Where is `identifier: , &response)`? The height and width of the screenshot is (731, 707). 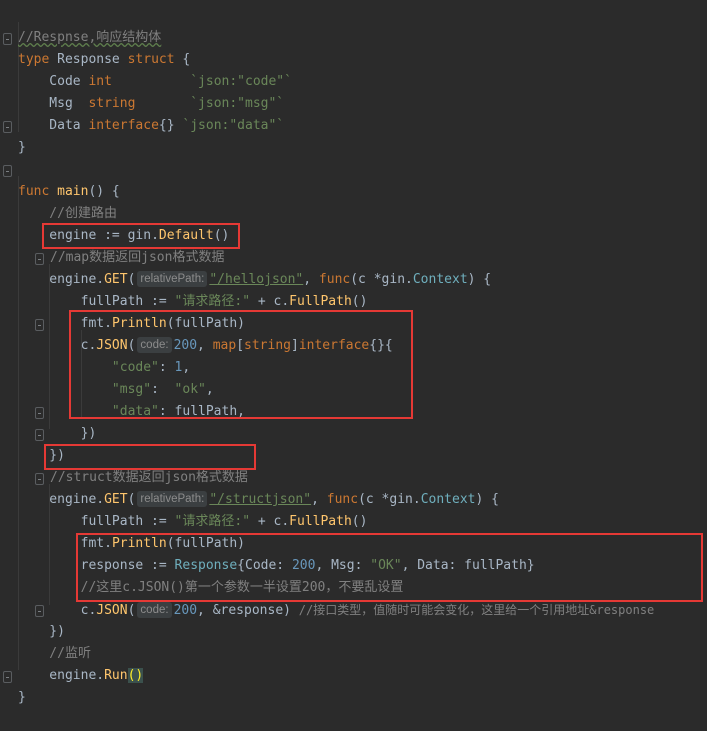 identifier: , &response) is located at coordinates (248, 610).